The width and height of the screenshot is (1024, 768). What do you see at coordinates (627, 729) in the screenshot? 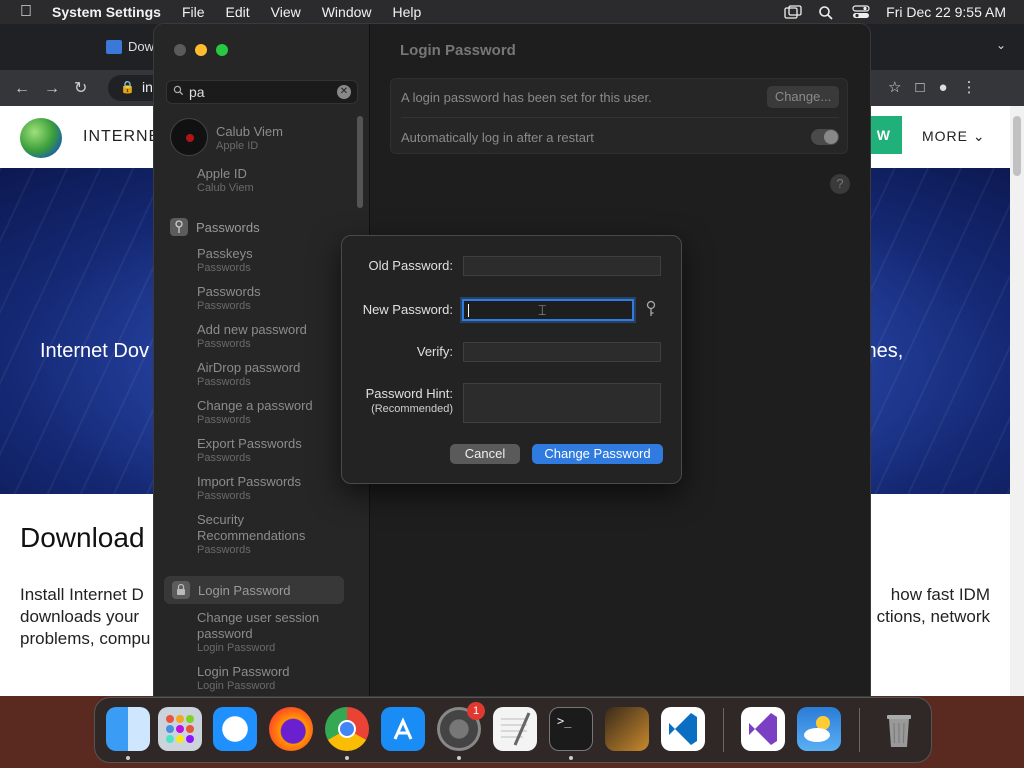
I see `garageband-icon` at bounding box center [627, 729].